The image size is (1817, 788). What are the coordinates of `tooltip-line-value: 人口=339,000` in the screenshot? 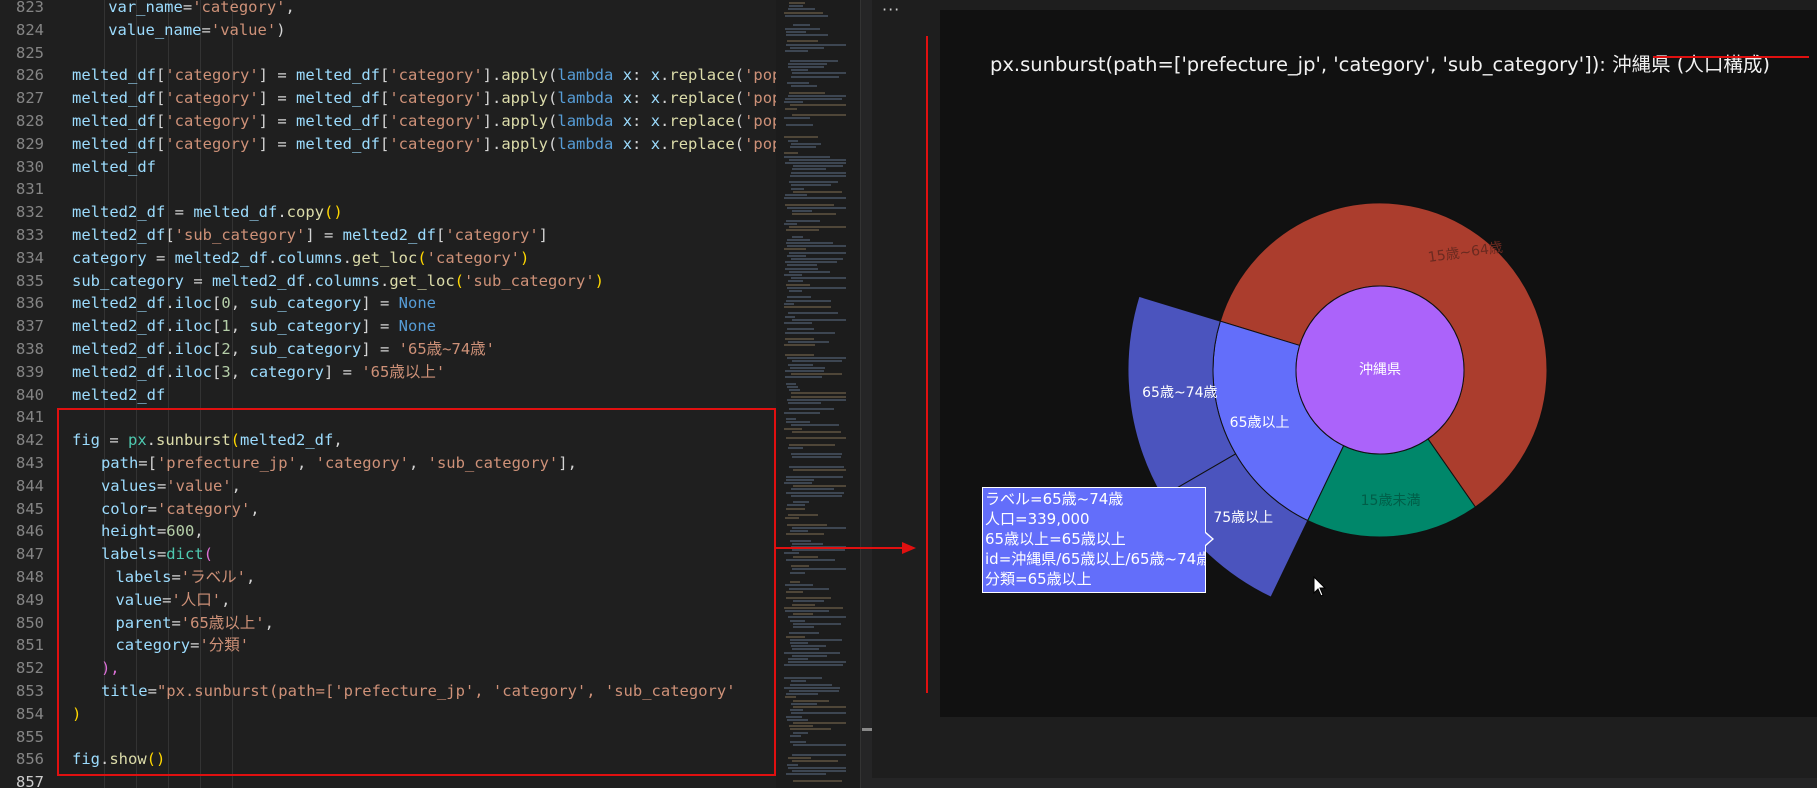 It's located at (1037, 519).